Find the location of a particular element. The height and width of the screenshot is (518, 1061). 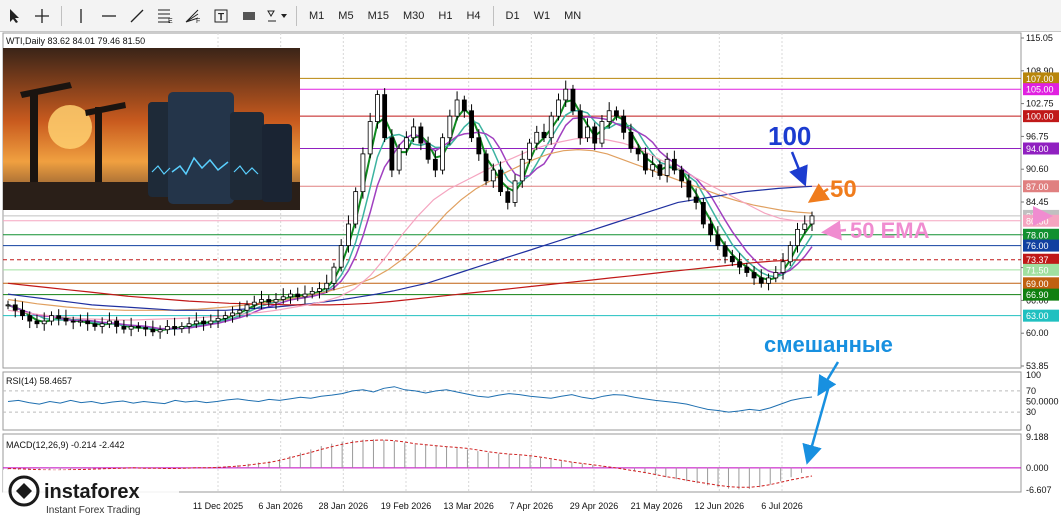

instaforex-watermark: instaforex Instant Forex Trading is located at coordinates (91, 494).